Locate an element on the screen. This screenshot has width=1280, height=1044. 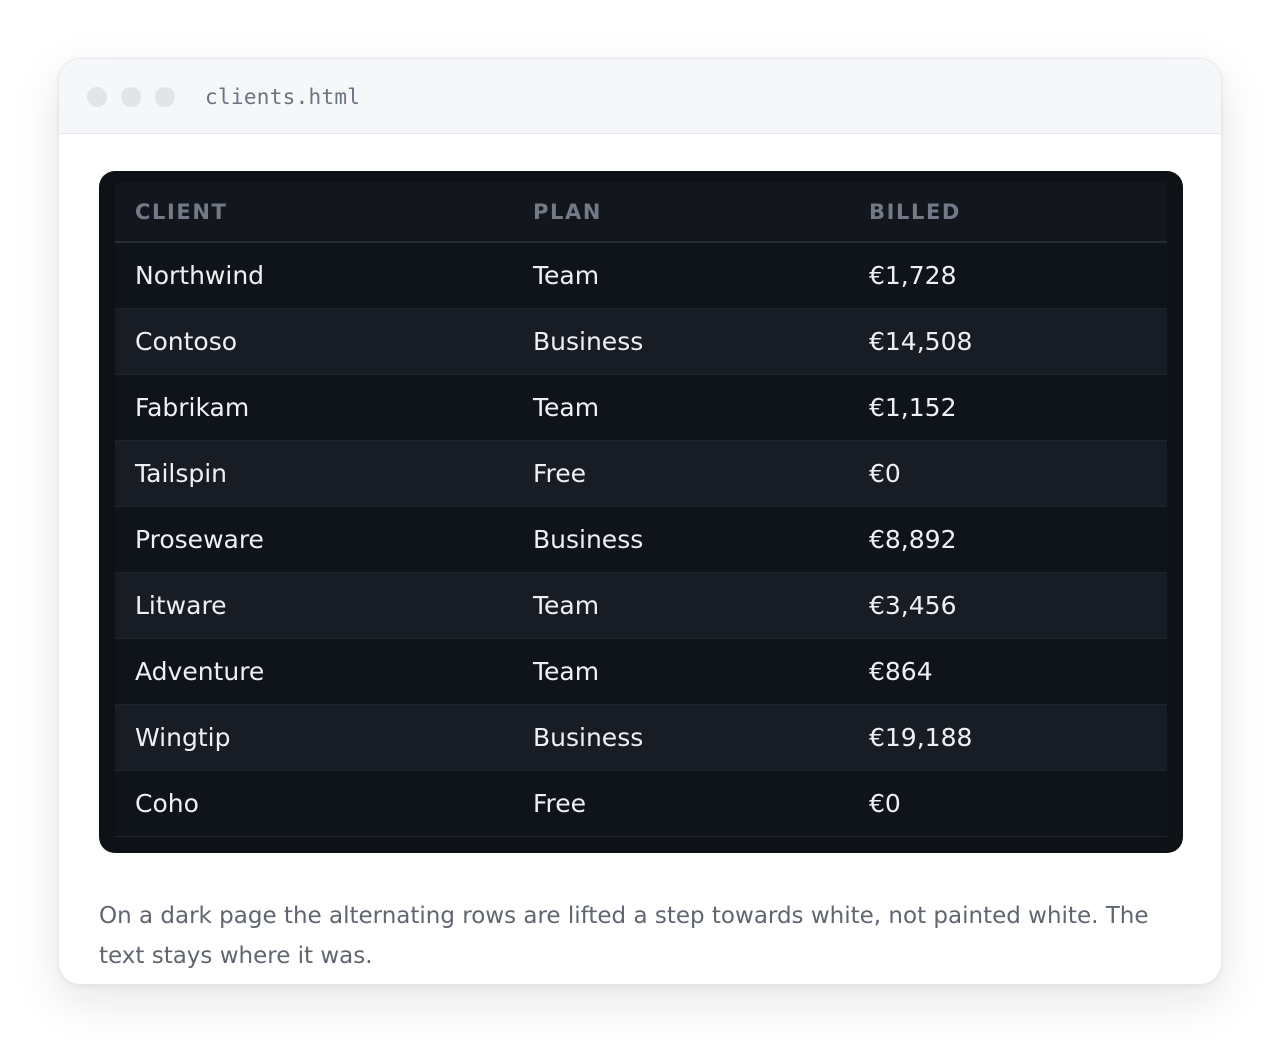
table-row: Northwind Team €1,728 is located at coordinates (641, 275).